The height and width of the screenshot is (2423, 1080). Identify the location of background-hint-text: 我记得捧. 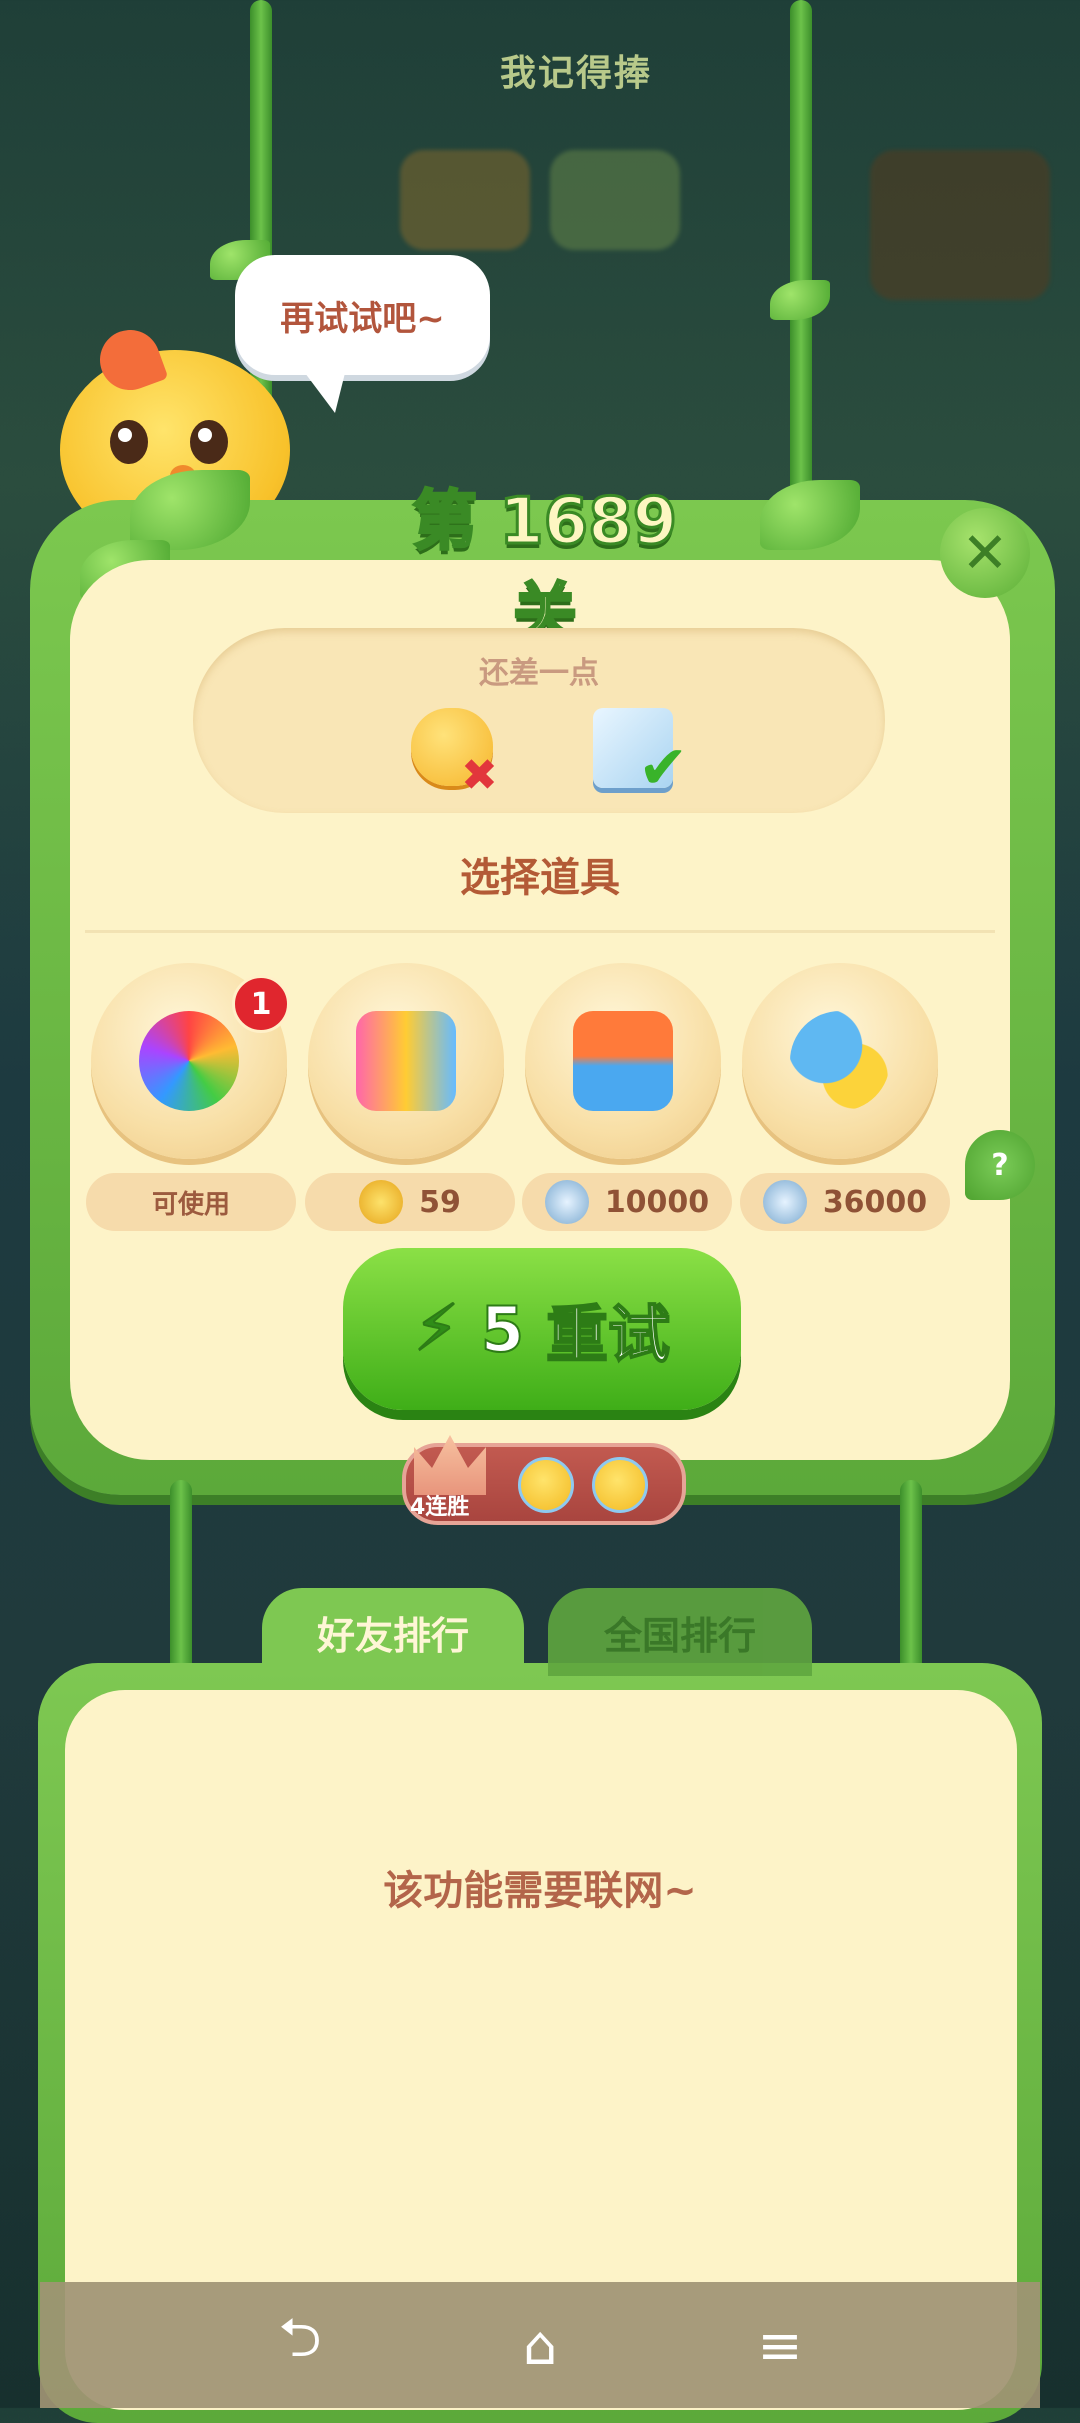
(576, 73).